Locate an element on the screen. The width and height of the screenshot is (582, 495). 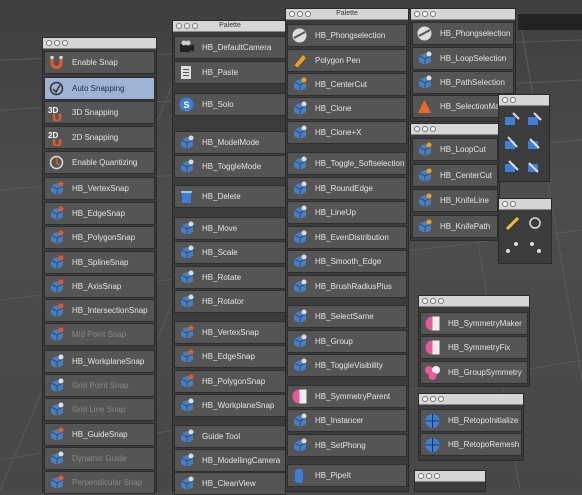
clone-variants-titlebar is located at coordinates (524, 100).